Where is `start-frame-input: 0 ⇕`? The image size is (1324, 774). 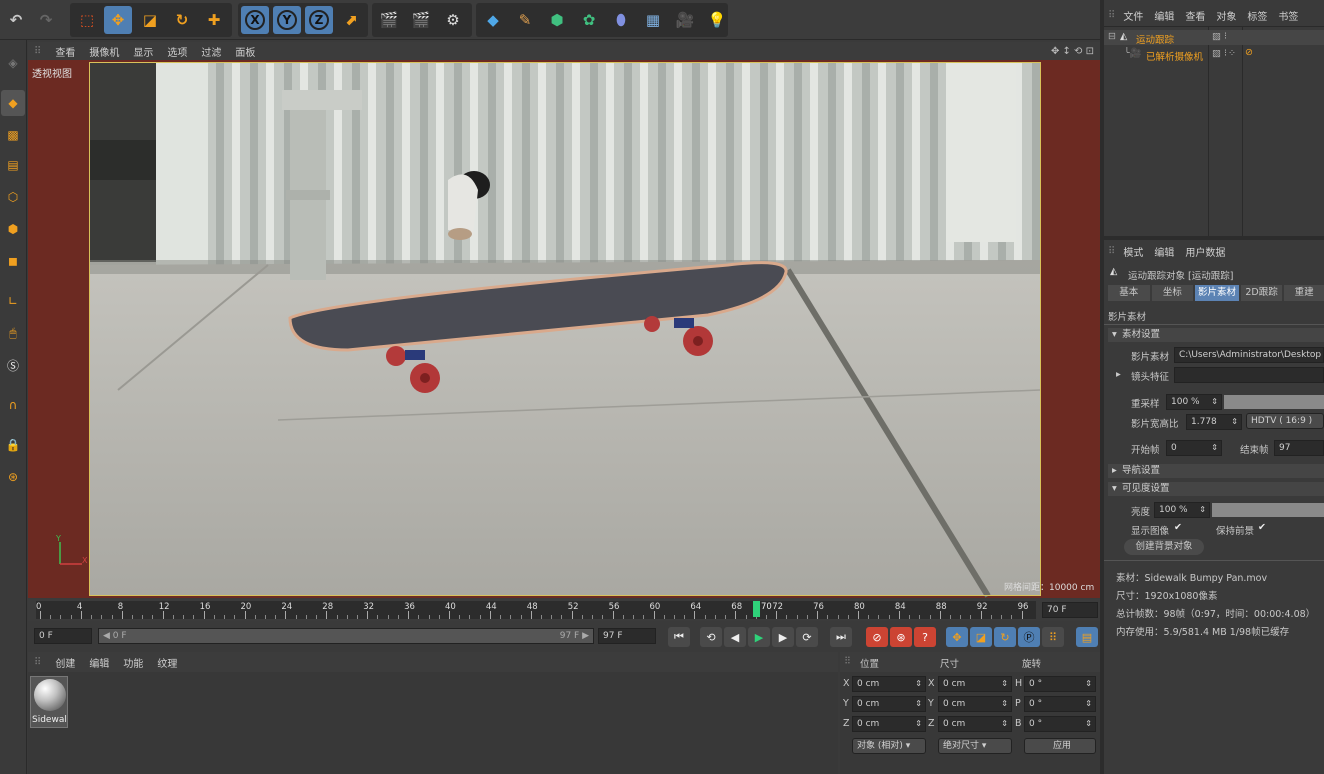 start-frame-input: 0 ⇕ is located at coordinates (1194, 448).